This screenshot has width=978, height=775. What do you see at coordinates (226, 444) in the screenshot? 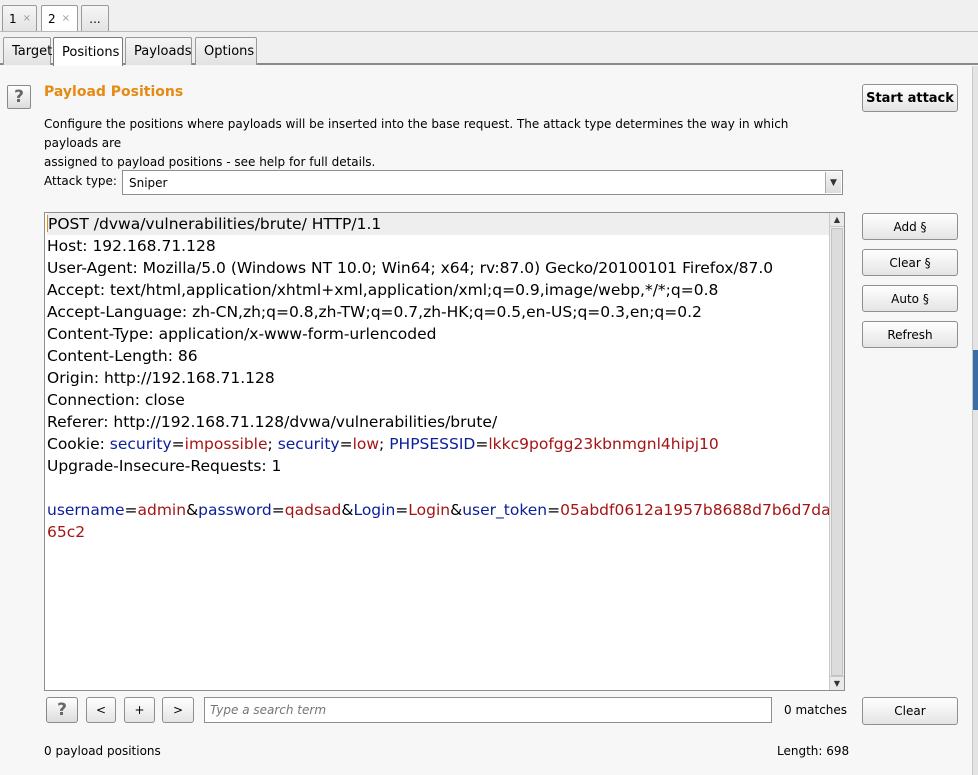
I see `param-value: impossible` at bounding box center [226, 444].